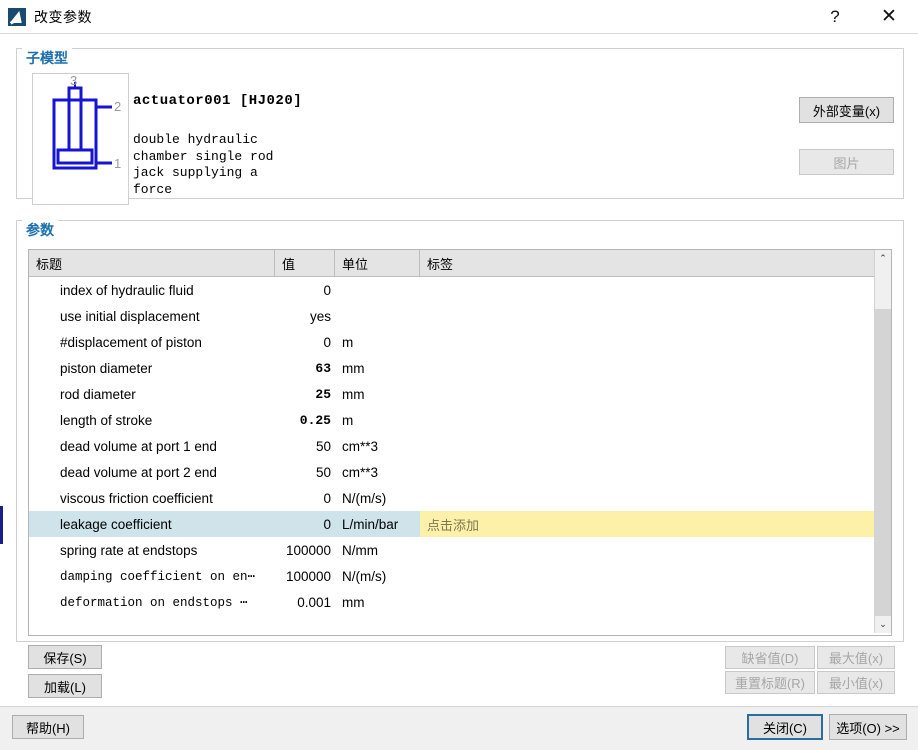  Describe the element at coordinates (647, 263) in the screenshot. I see `column-header-label: 标签` at that location.